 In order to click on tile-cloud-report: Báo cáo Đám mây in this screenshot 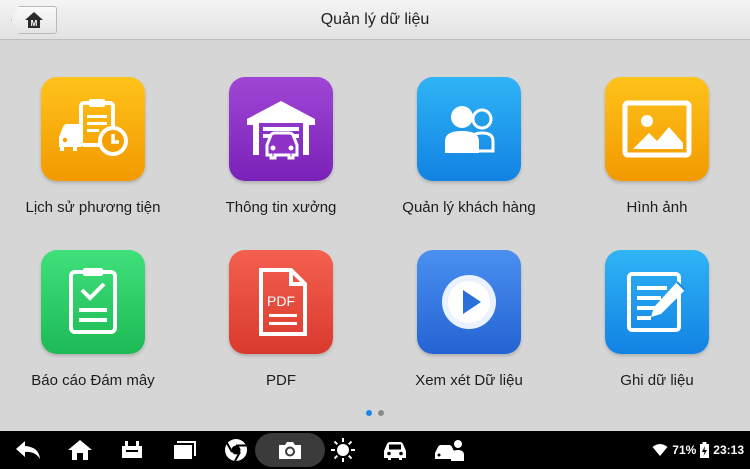, I will do `click(93, 319)`.